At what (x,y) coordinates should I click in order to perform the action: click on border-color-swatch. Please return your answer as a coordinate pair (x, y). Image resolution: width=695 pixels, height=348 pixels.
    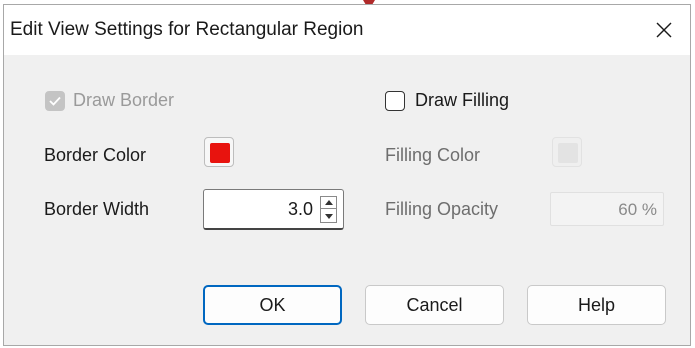
    Looking at the image, I should click on (219, 152).